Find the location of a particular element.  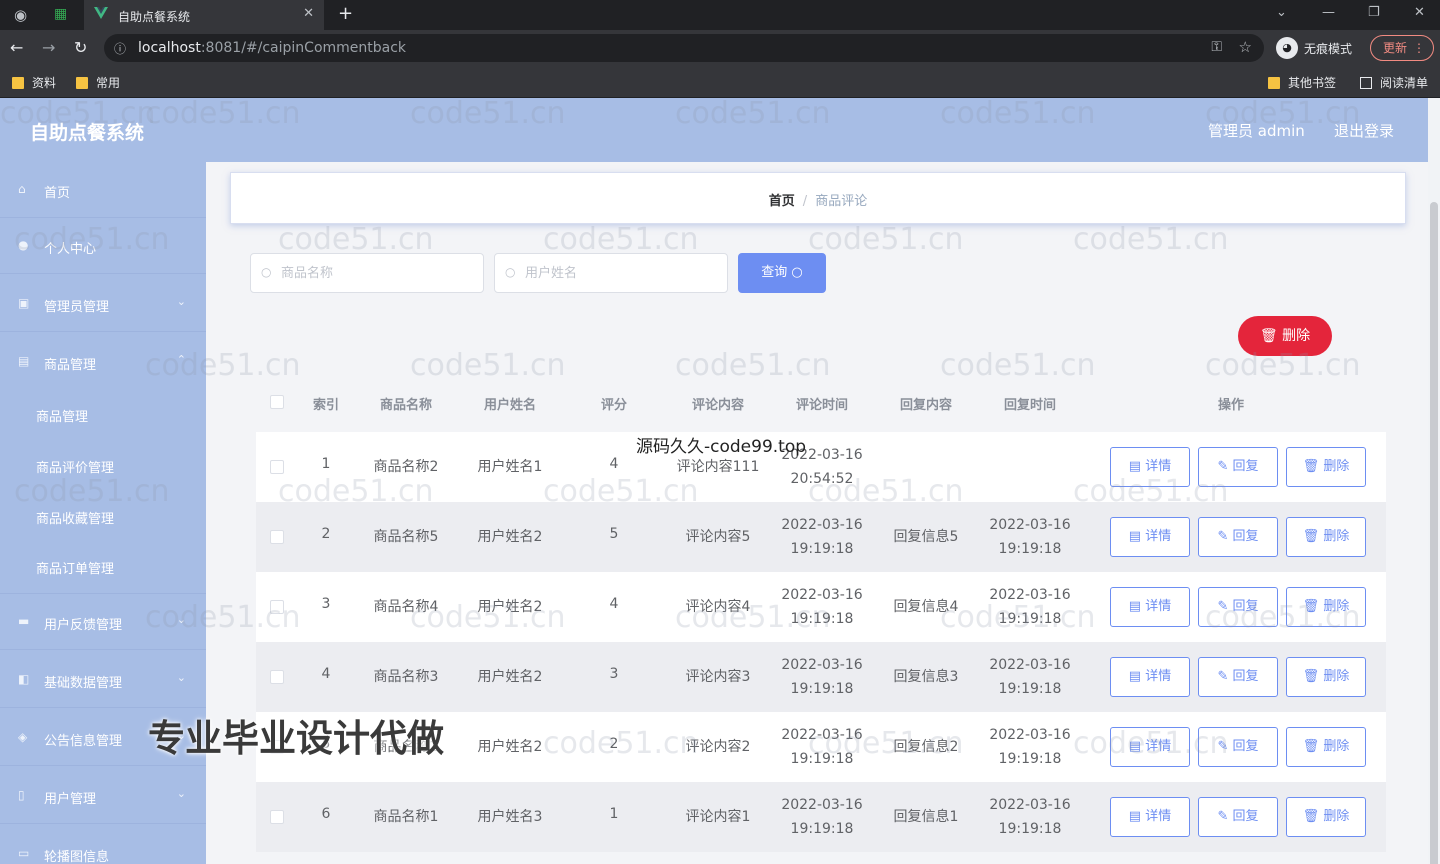

window-close-icon: ✕ is located at coordinates (1419, 12).